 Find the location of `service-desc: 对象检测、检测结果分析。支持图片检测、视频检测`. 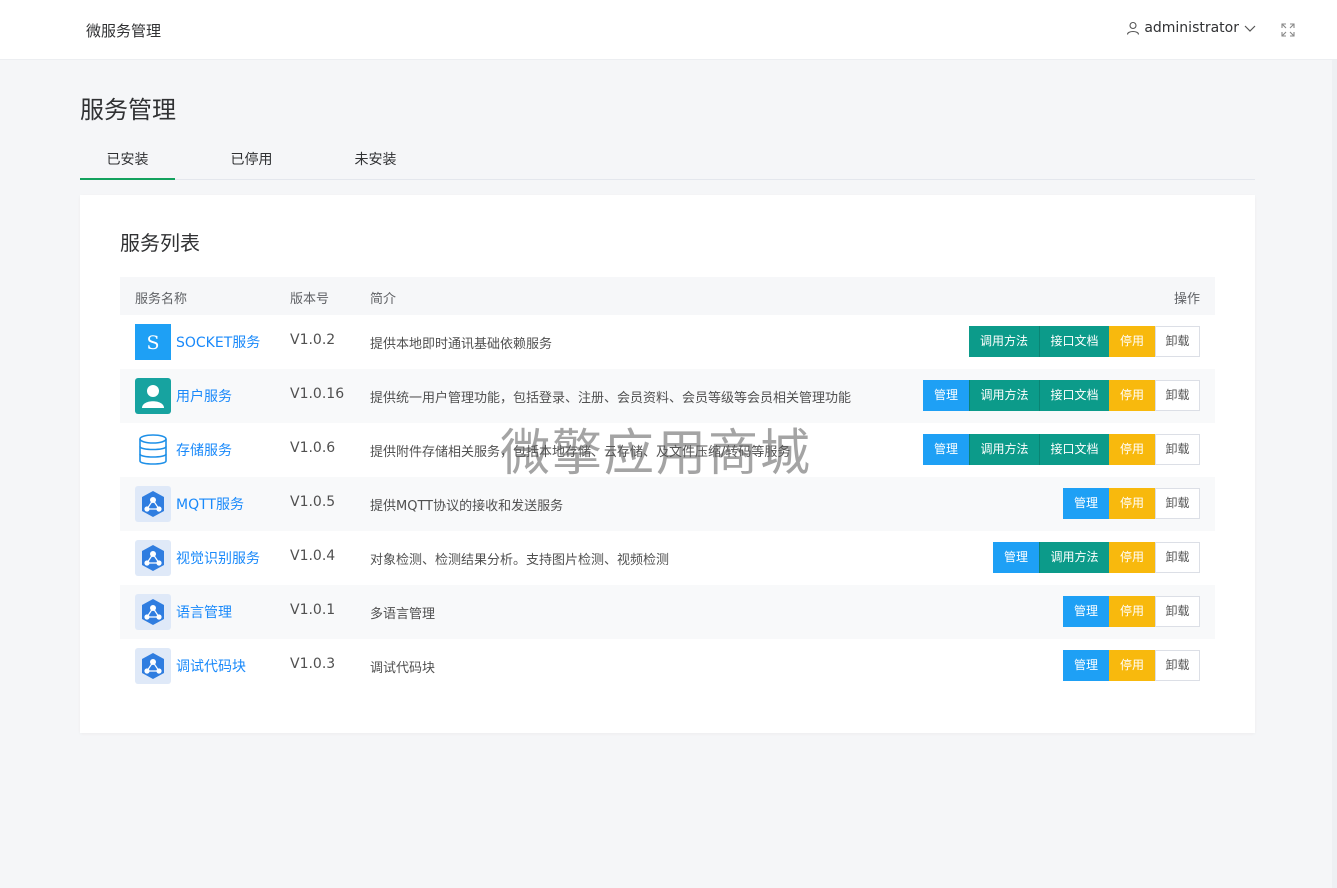

service-desc: 对象检测、检测结果分析。支持图片检测、视频检测 is located at coordinates (520, 560).